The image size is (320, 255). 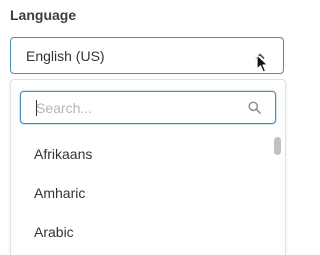 I want to click on dropdown-scrollbar, so click(x=277, y=194).